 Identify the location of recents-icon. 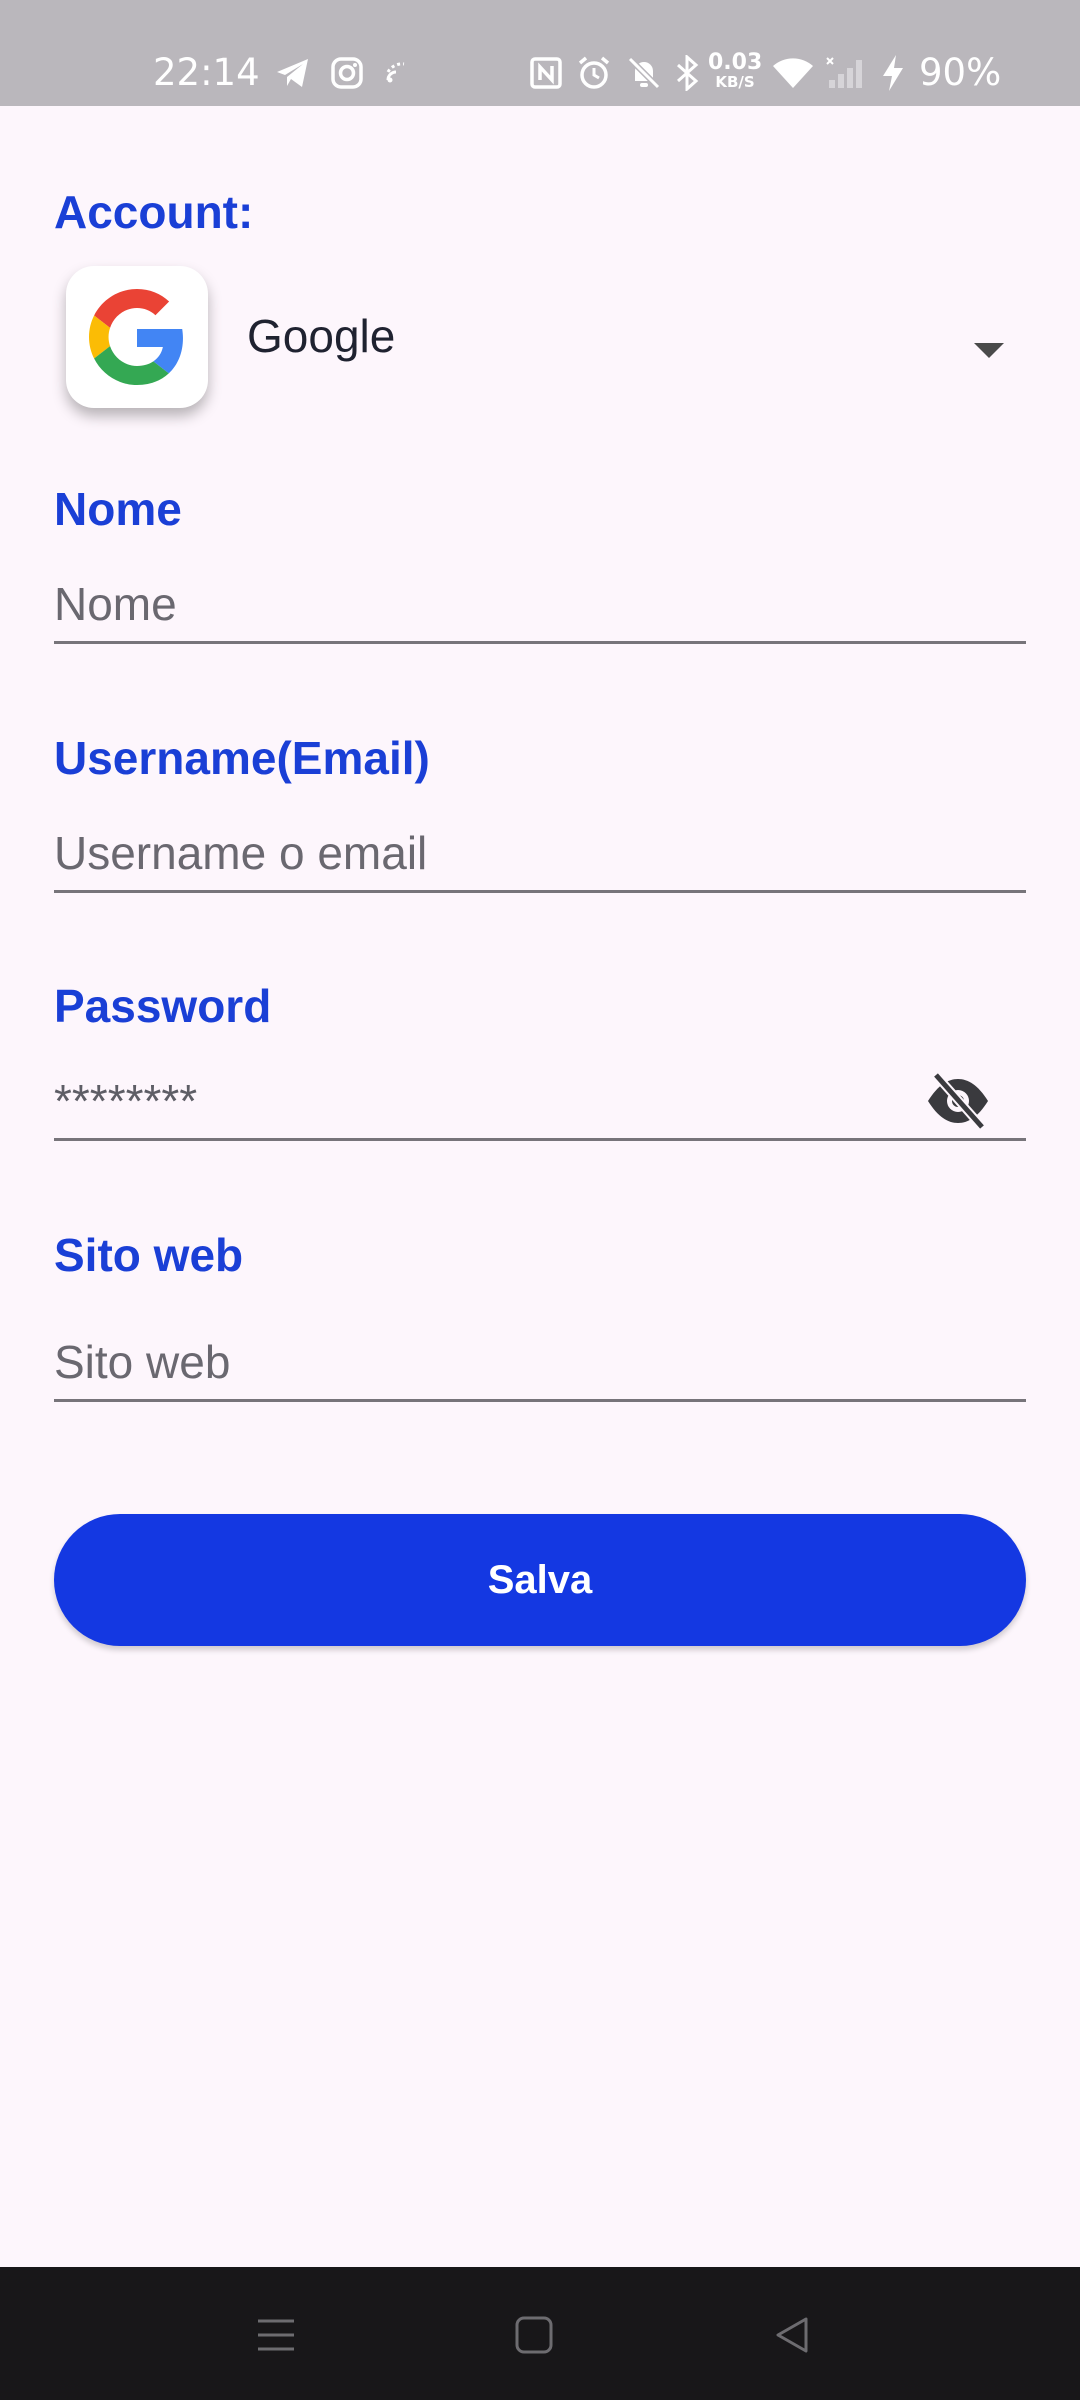
(276, 2335).